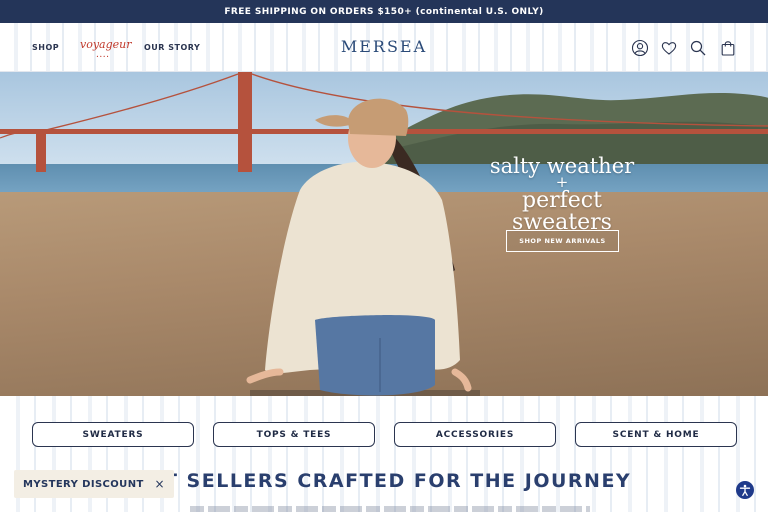  I want to click on wishlist-heart-icon, so click(669, 48).